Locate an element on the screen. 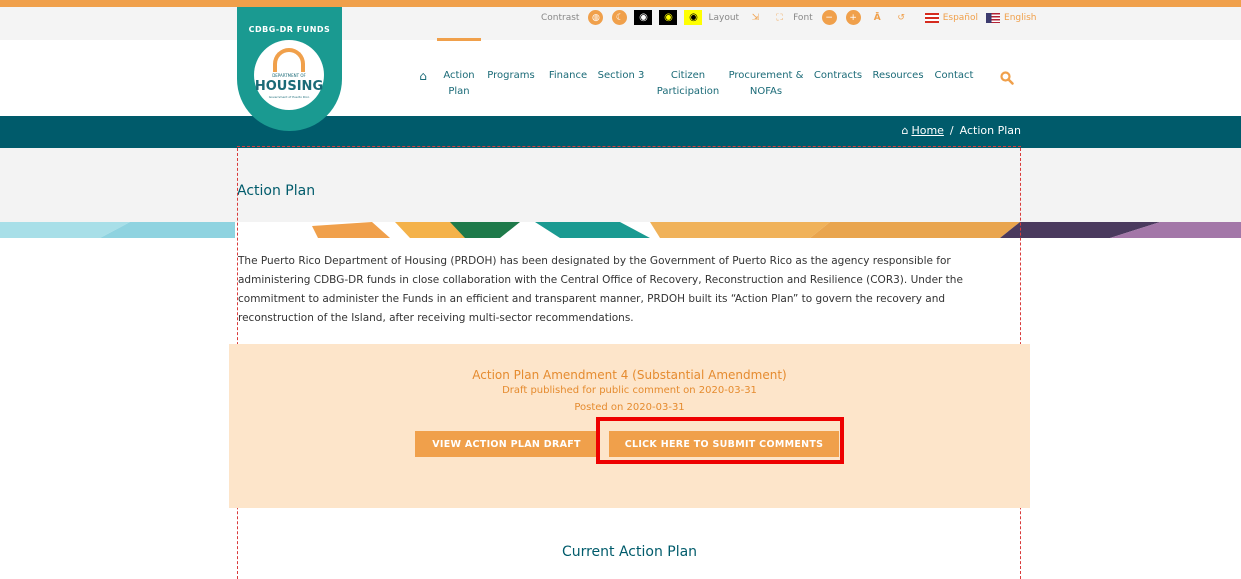  nav-label: Contact is located at coordinates (954, 75).